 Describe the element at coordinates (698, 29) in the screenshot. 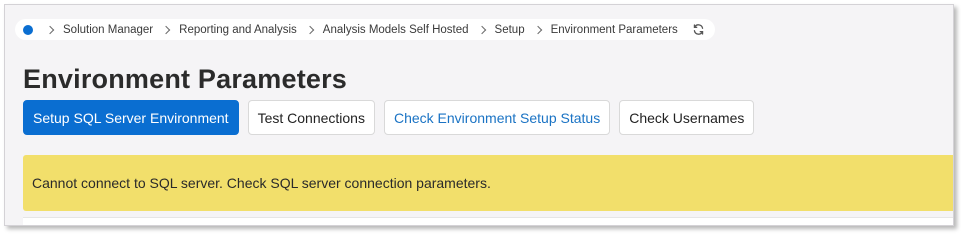

I see `refresh-icon` at that location.